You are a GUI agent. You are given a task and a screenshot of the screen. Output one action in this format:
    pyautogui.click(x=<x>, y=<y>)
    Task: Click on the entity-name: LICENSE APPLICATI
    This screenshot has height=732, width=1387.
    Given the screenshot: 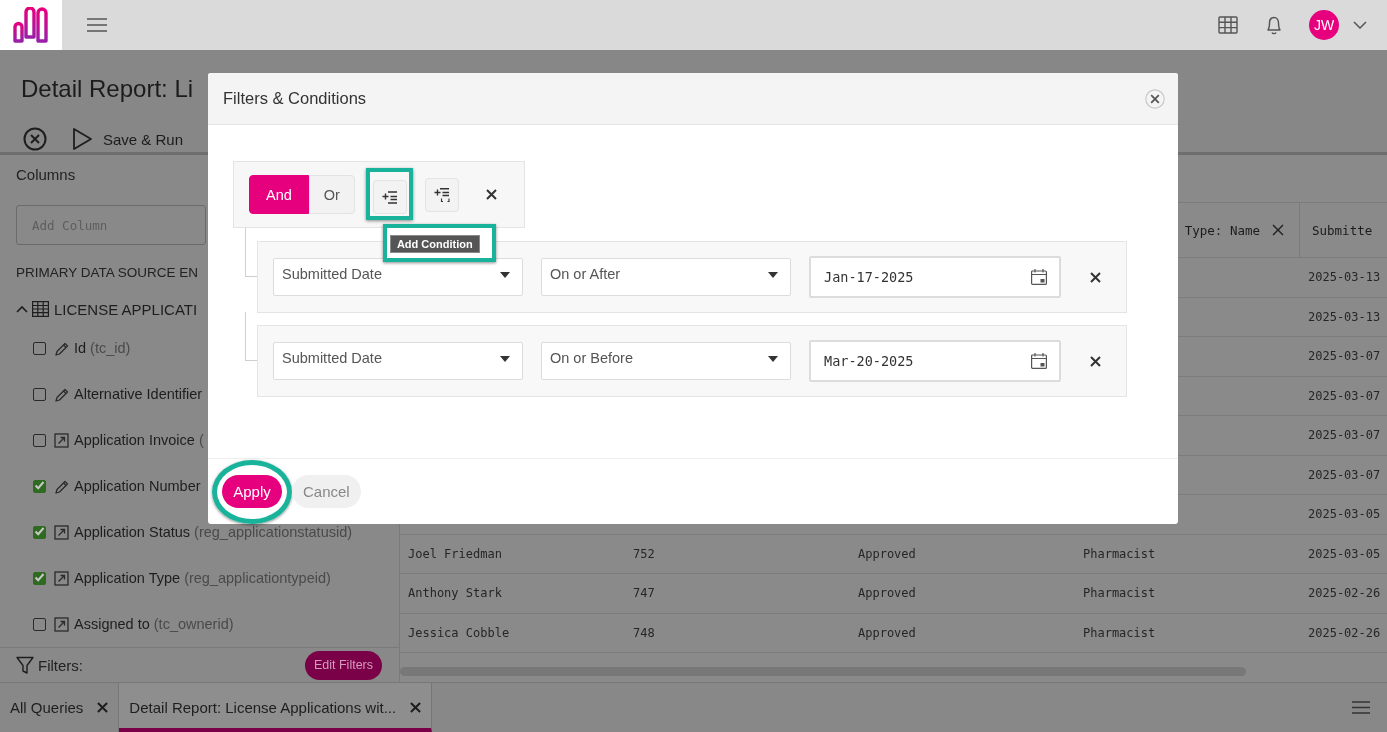 What is the action you would take?
    pyautogui.click(x=126, y=309)
    